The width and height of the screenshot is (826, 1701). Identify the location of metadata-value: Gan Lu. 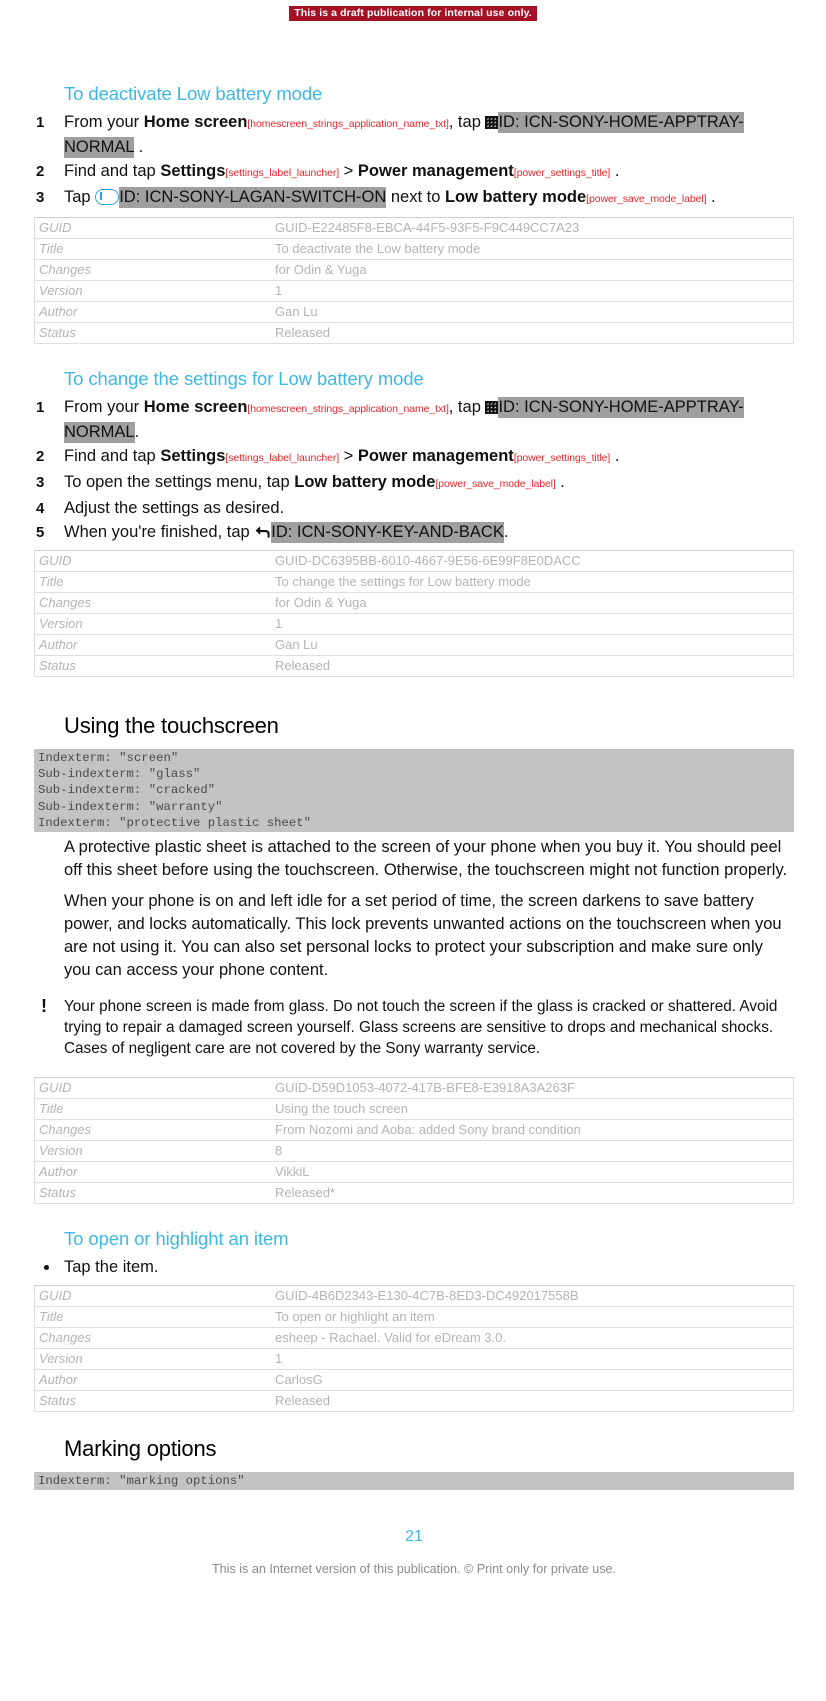
(532, 312).